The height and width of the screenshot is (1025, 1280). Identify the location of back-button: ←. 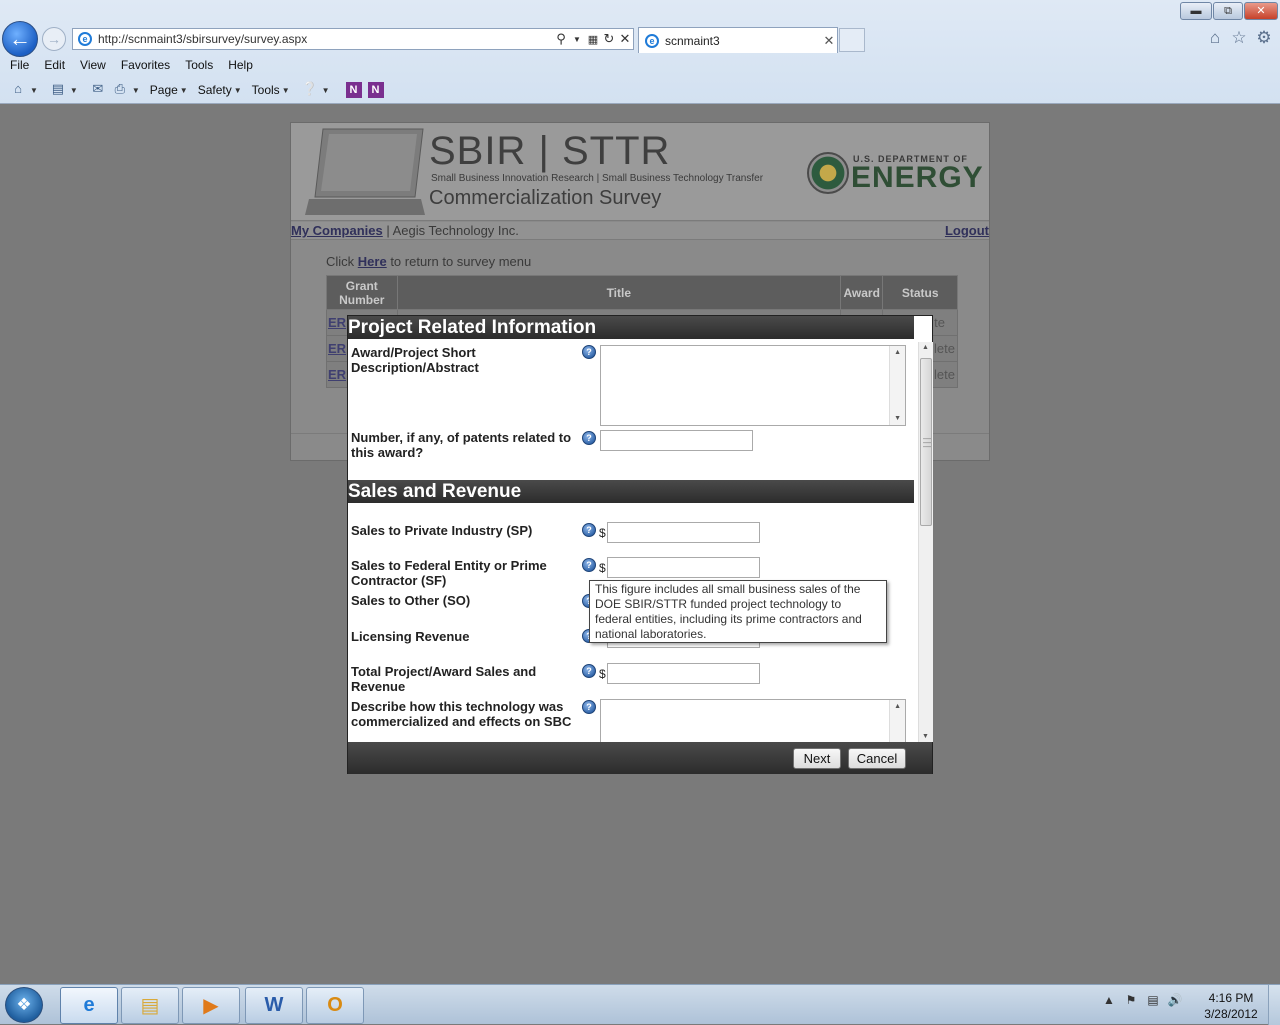
(20, 39).